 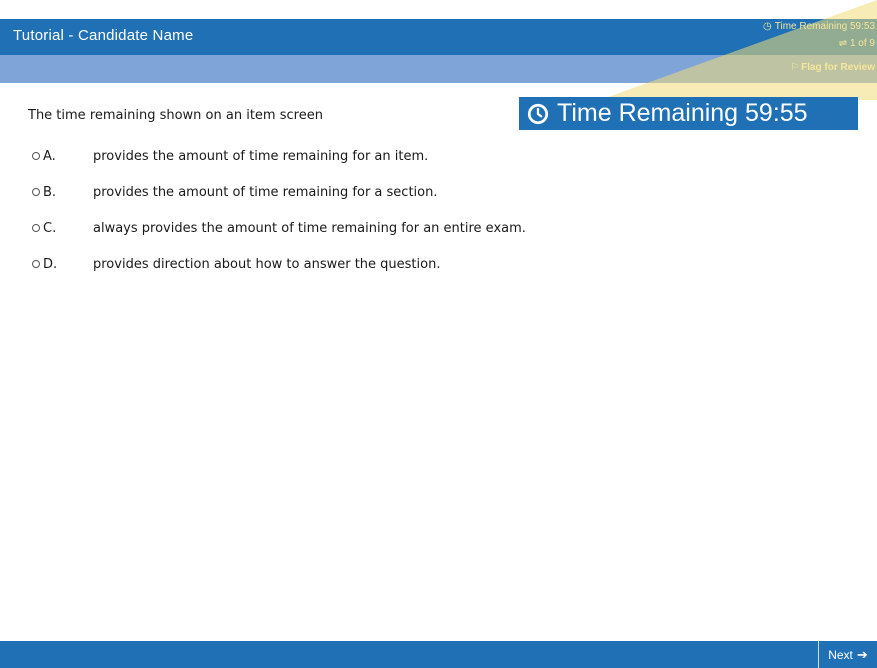 What do you see at coordinates (50, 264) in the screenshot?
I see `option-letter: D.` at bounding box center [50, 264].